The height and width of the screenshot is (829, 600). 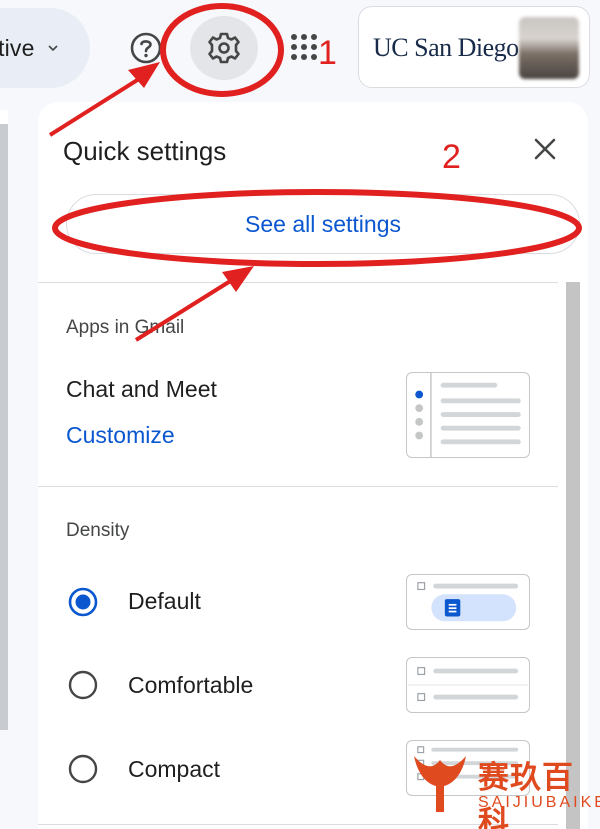 I want to click on watermark-subtext: SAIJIUBAIKE, so click(x=539, y=802).